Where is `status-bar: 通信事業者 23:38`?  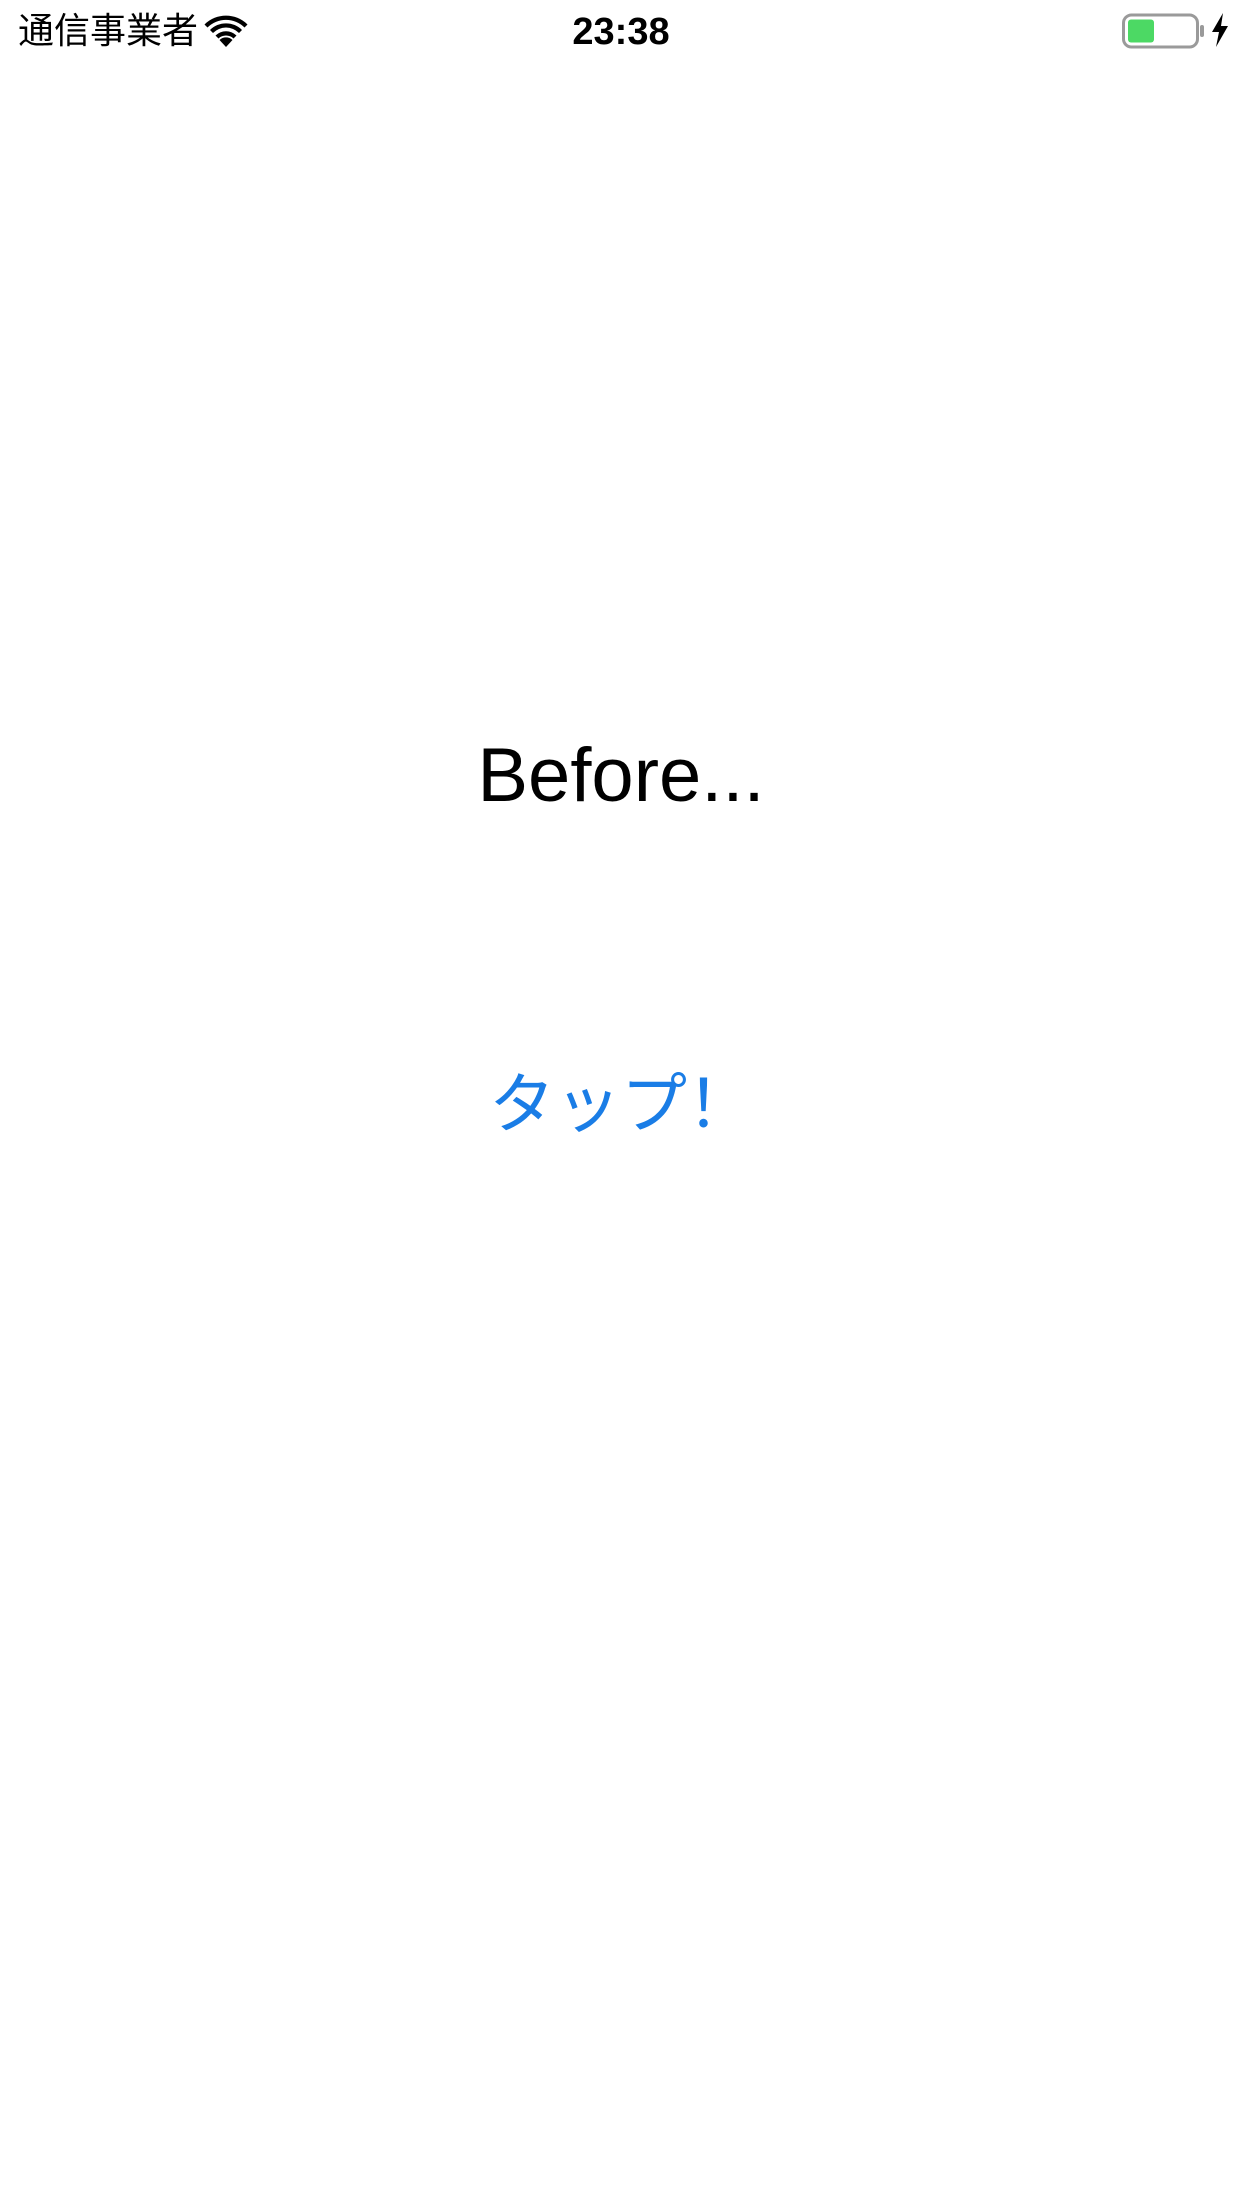 status-bar: 通信事業者 23:38 is located at coordinates (621, 30).